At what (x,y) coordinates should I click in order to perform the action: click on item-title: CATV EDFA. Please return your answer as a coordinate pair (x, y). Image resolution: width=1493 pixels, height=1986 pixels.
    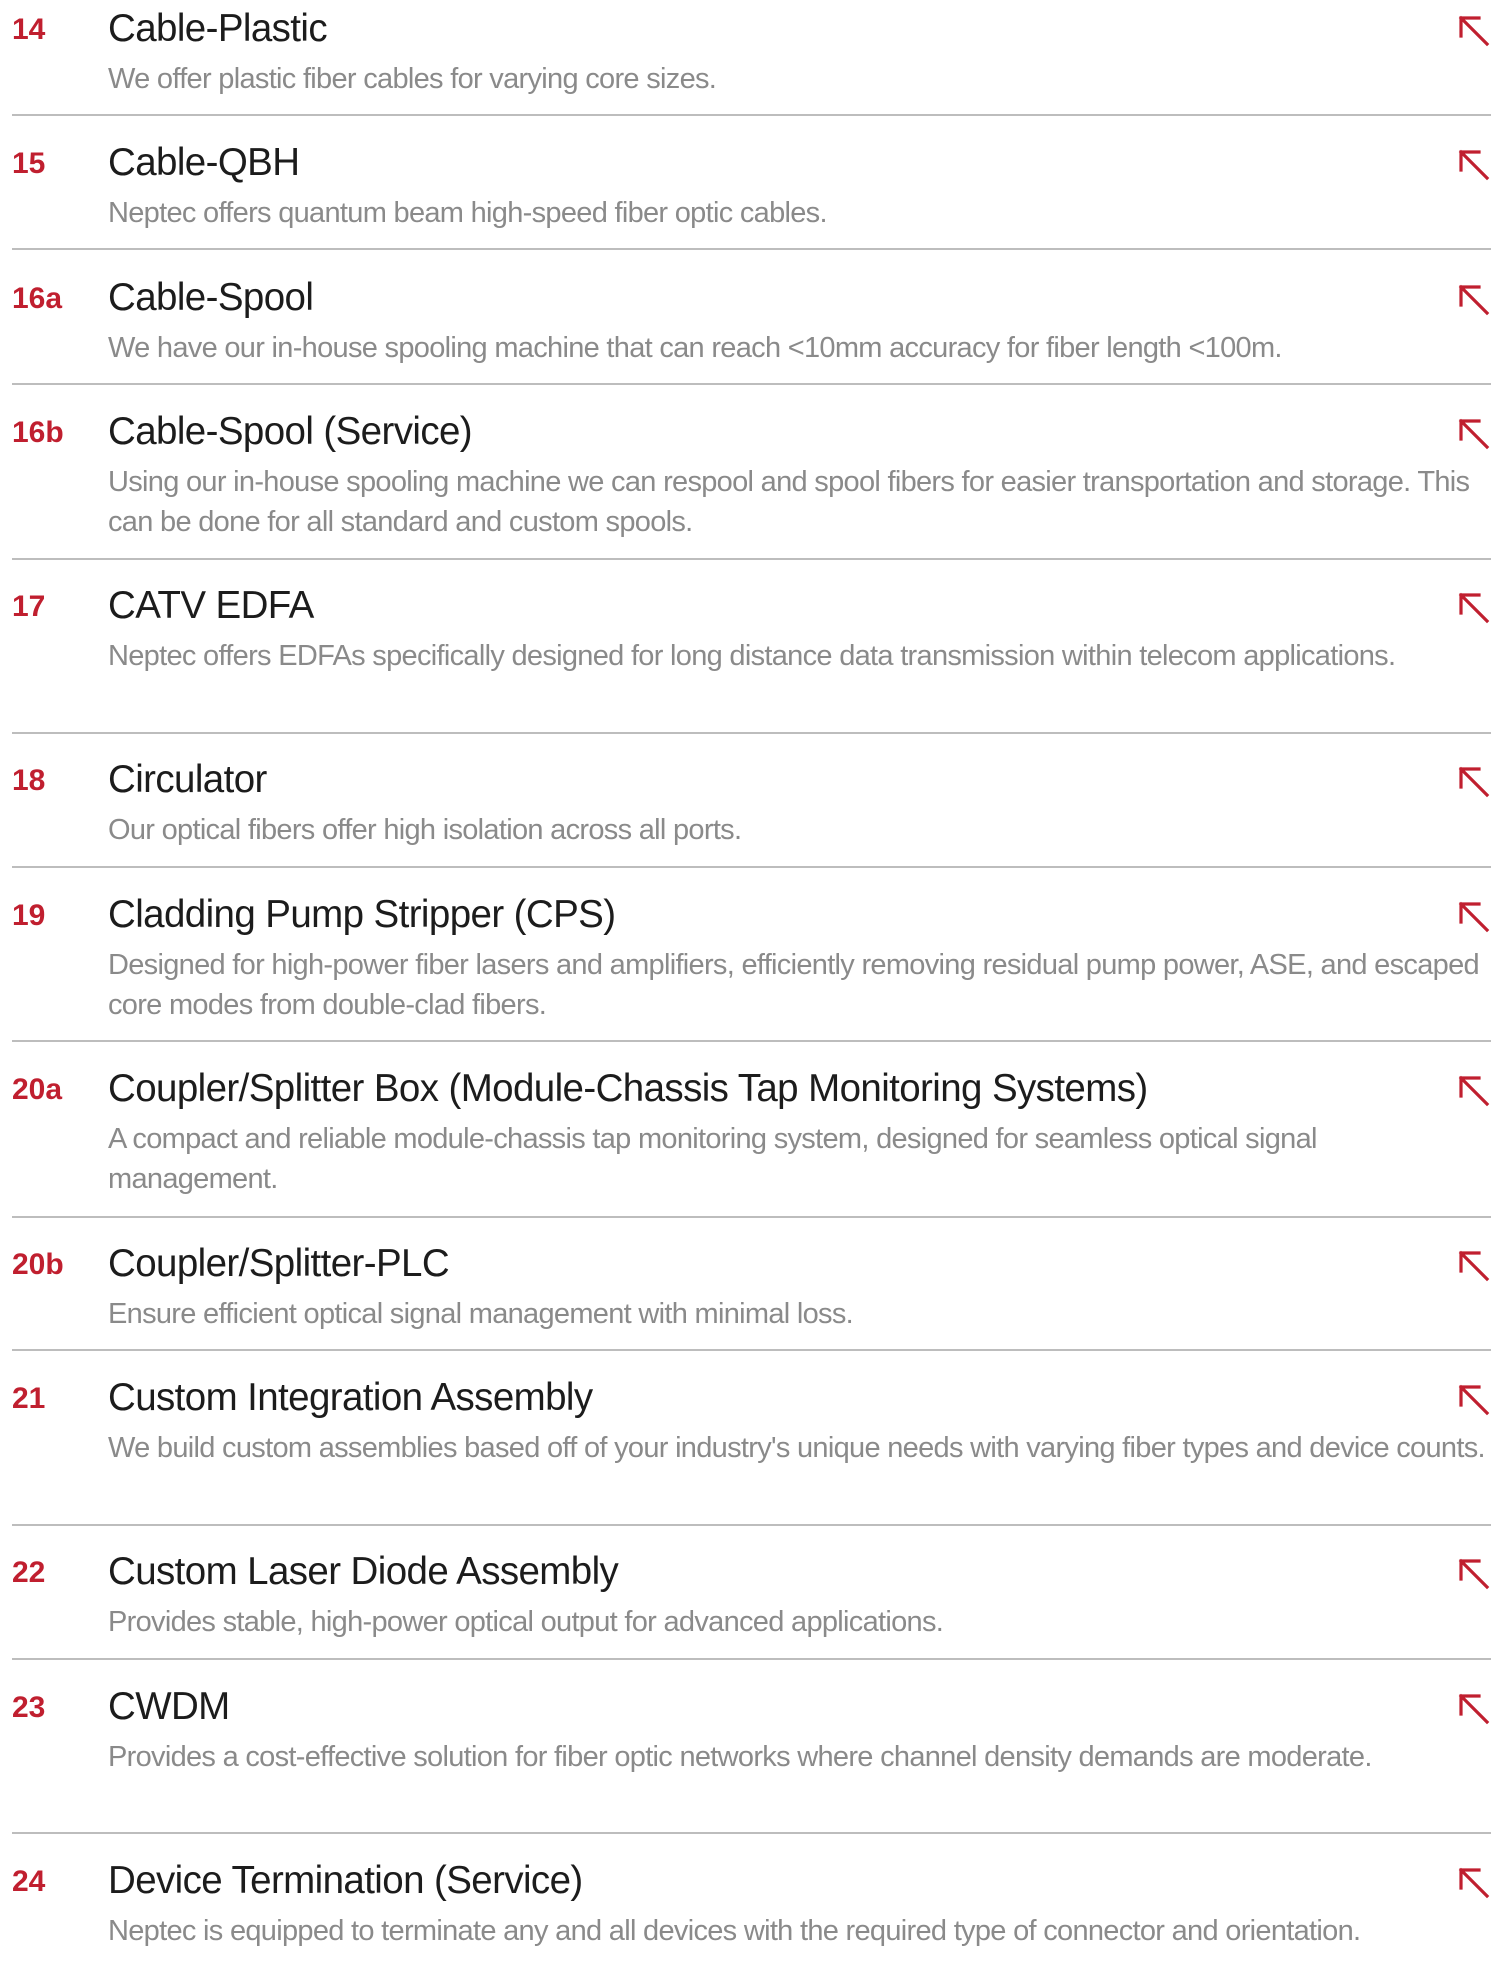
    Looking at the image, I should click on (211, 606).